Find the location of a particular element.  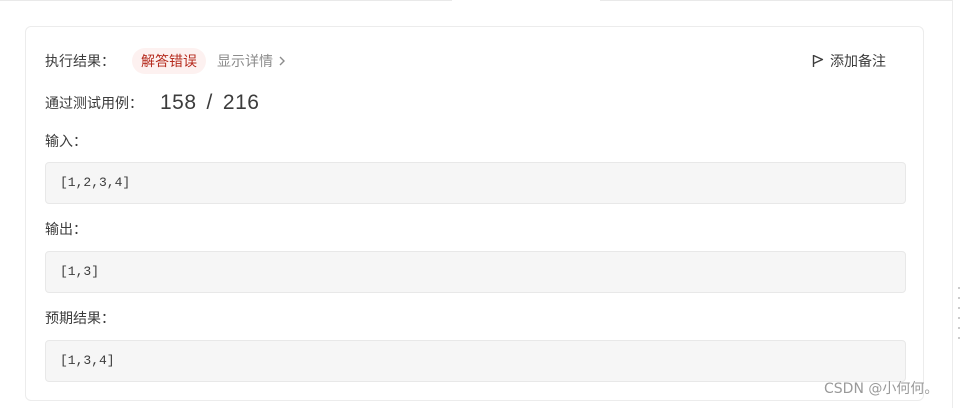

output-box: [1,3] is located at coordinates (475, 272).